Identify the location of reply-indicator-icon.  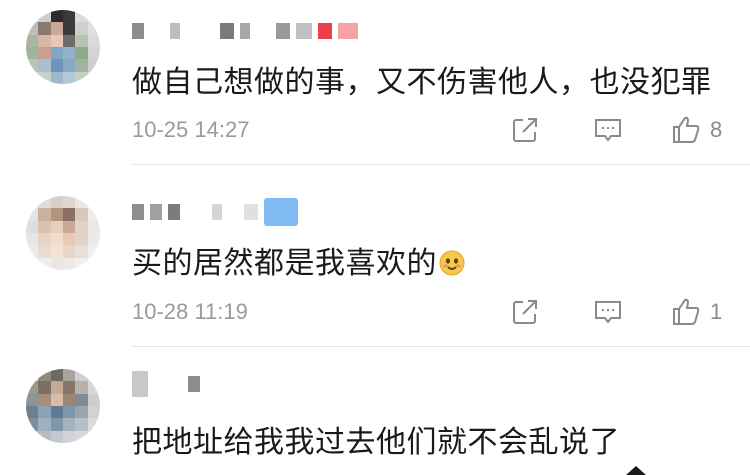
(636, 470).